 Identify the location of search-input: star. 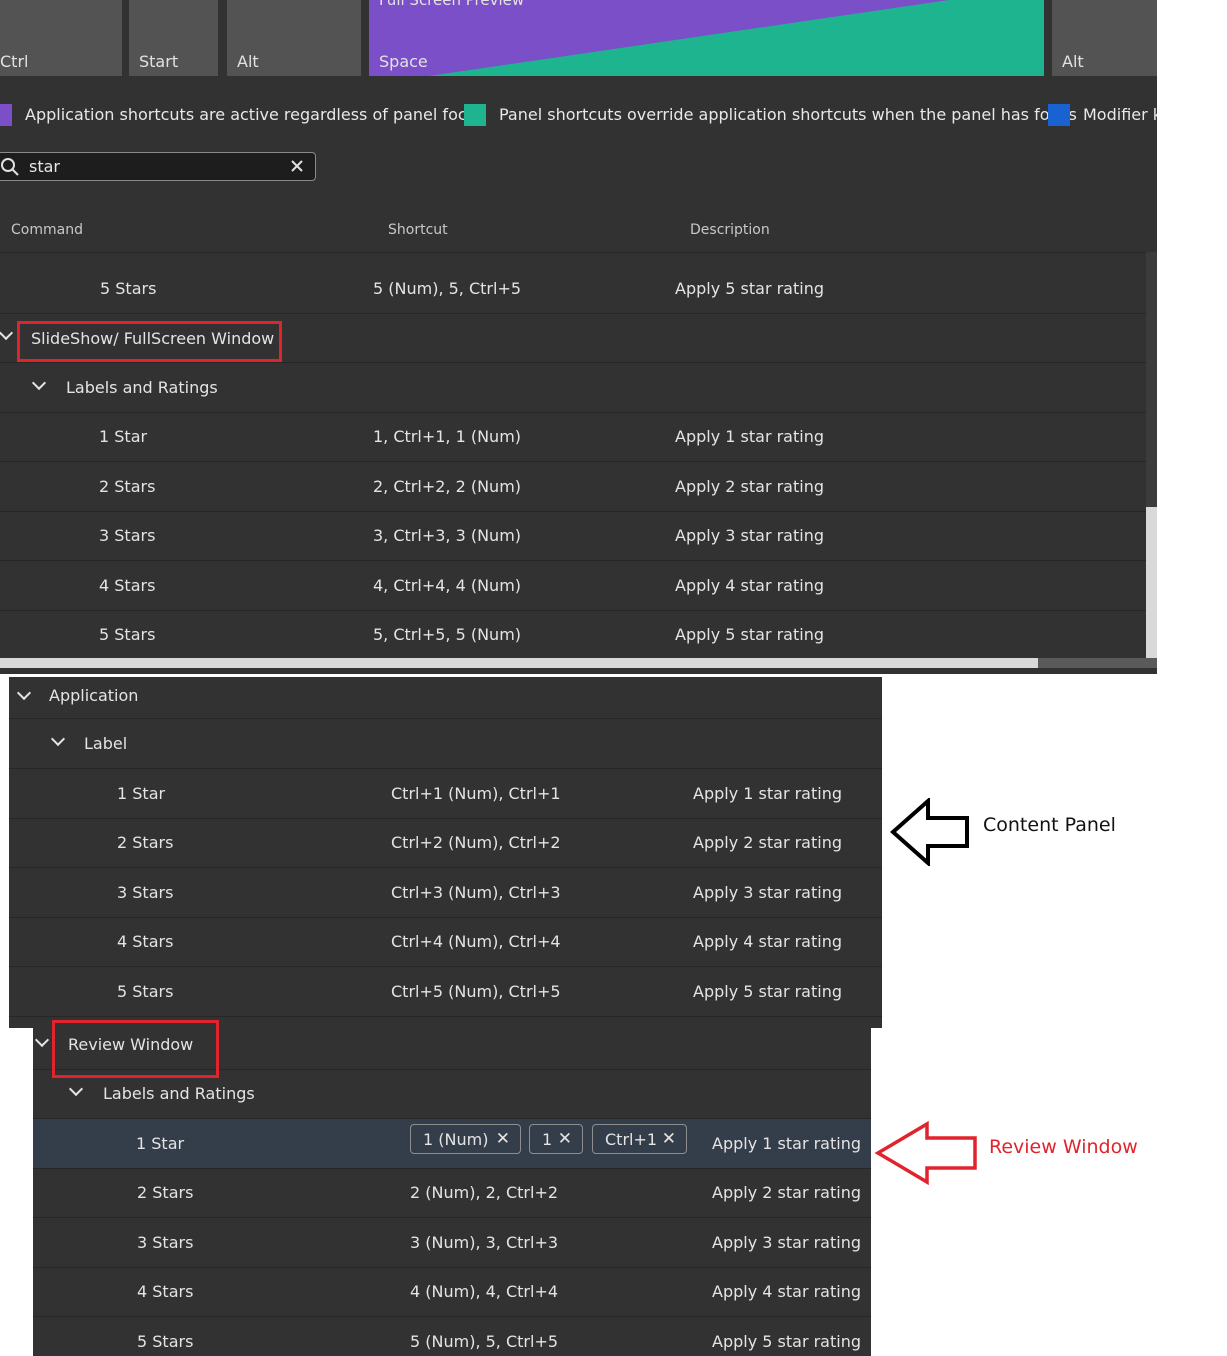
(158, 166).